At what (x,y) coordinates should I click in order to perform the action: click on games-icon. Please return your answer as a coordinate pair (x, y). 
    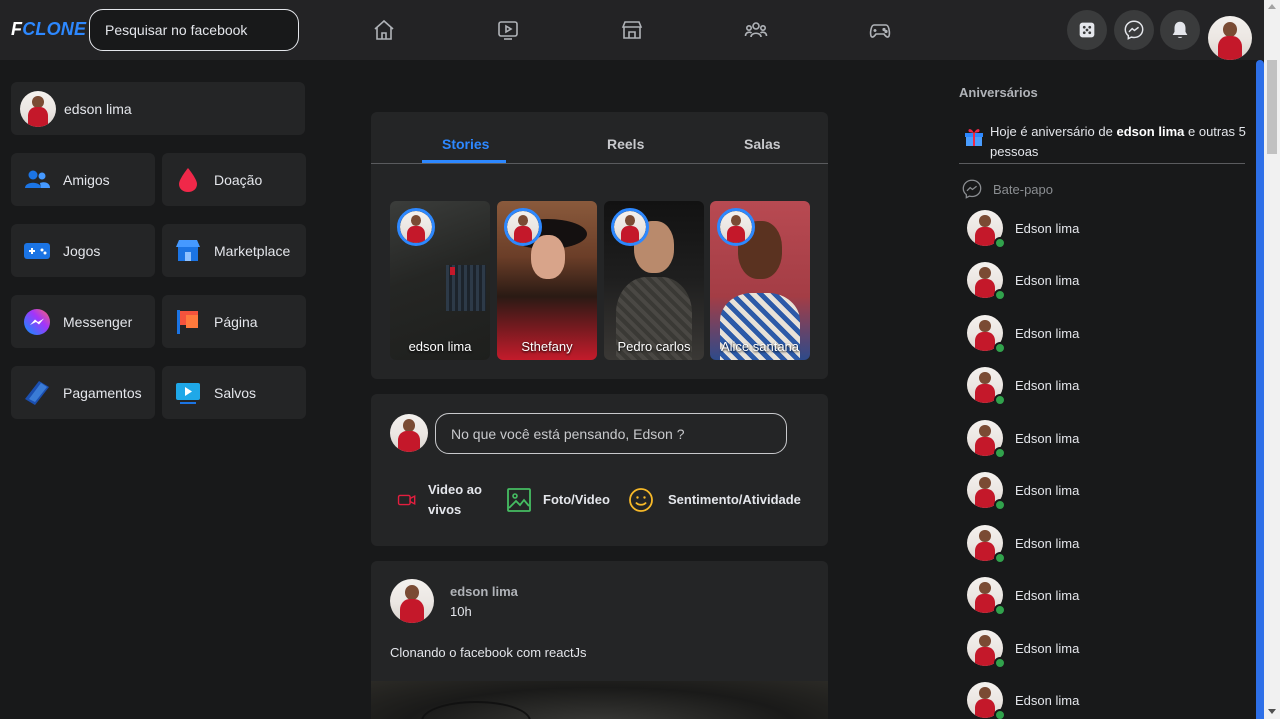
    Looking at the image, I should click on (37, 251).